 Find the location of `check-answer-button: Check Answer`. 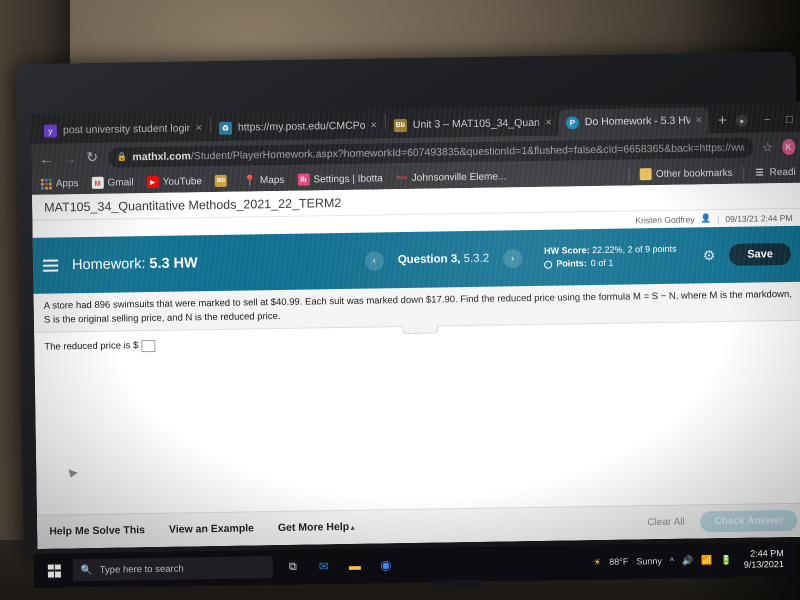

check-answer-button: Check Answer is located at coordinates (749, 520).